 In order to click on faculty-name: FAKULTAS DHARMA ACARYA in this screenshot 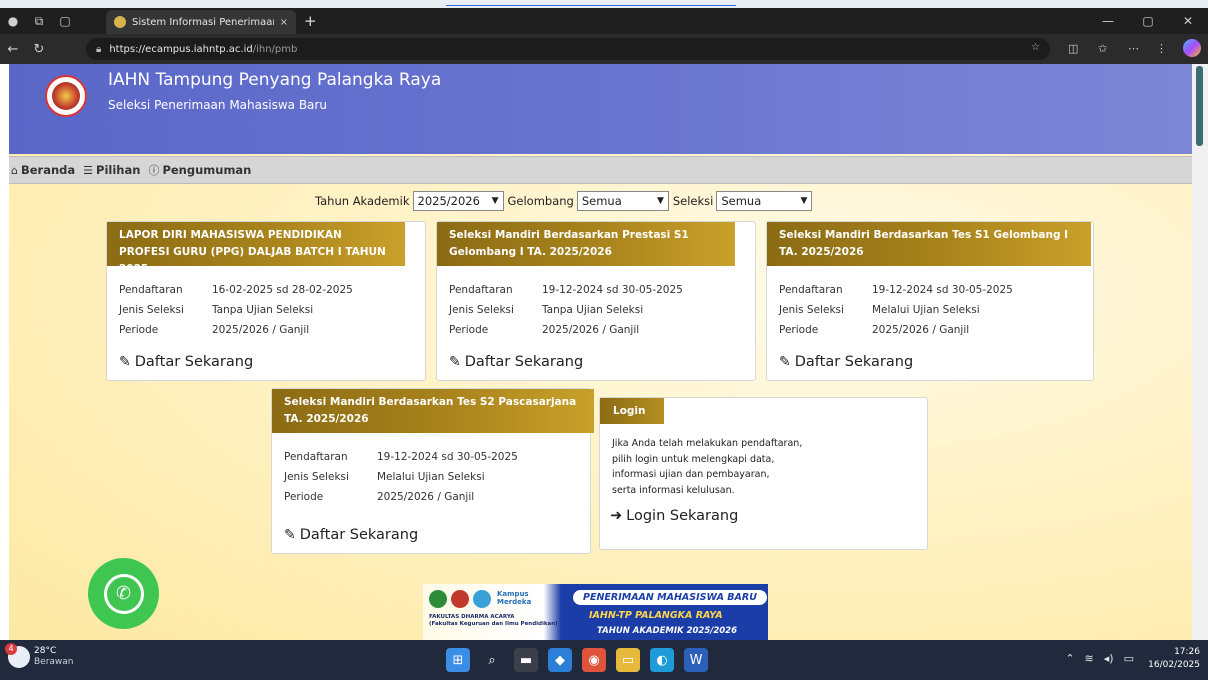, I will do `click(472, 617)`.